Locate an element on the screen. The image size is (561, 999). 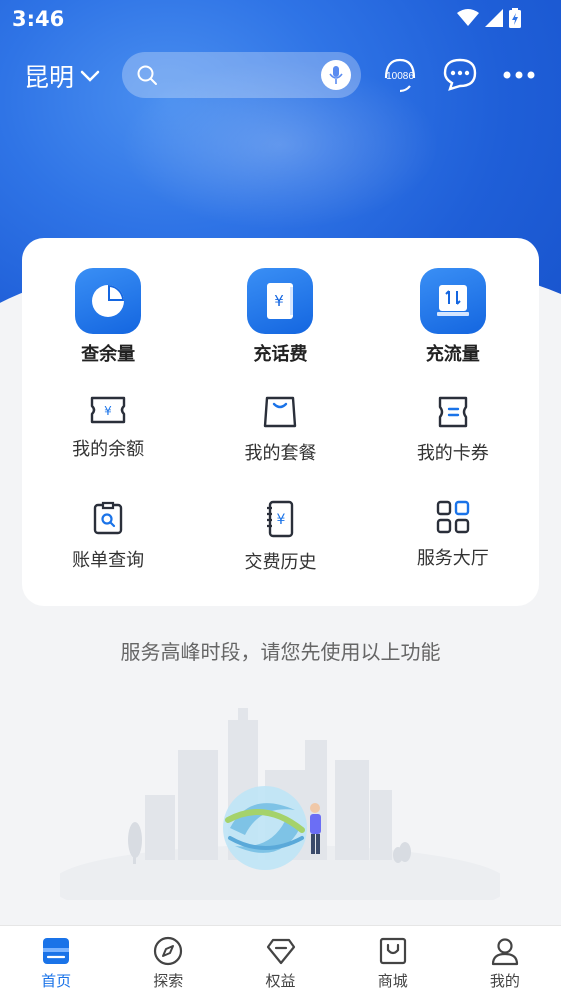
service-label: 交费历史 is located at coordinates (280, 562).